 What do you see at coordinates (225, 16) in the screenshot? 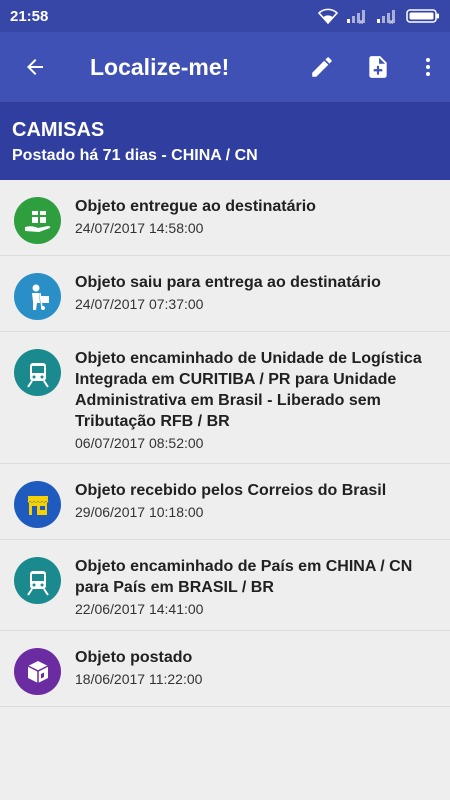
I see `status-bar: 21:58 x x` at bounding box center [225, 16].